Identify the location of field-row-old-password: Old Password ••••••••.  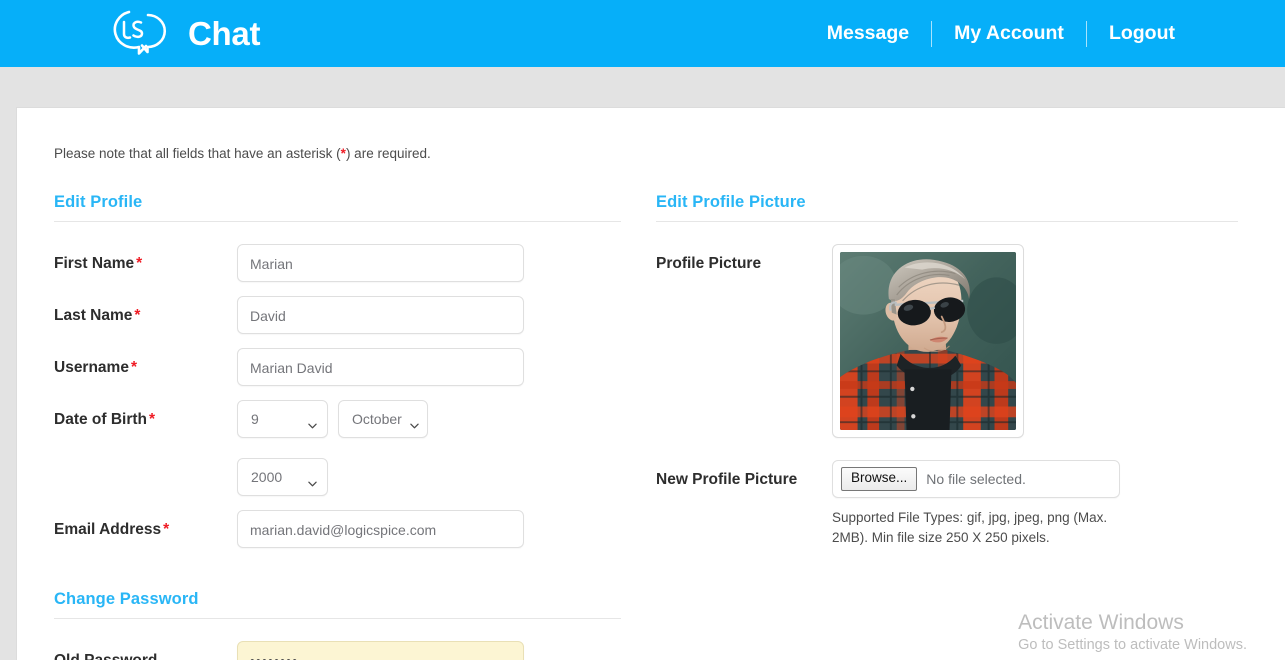
(337, 650).